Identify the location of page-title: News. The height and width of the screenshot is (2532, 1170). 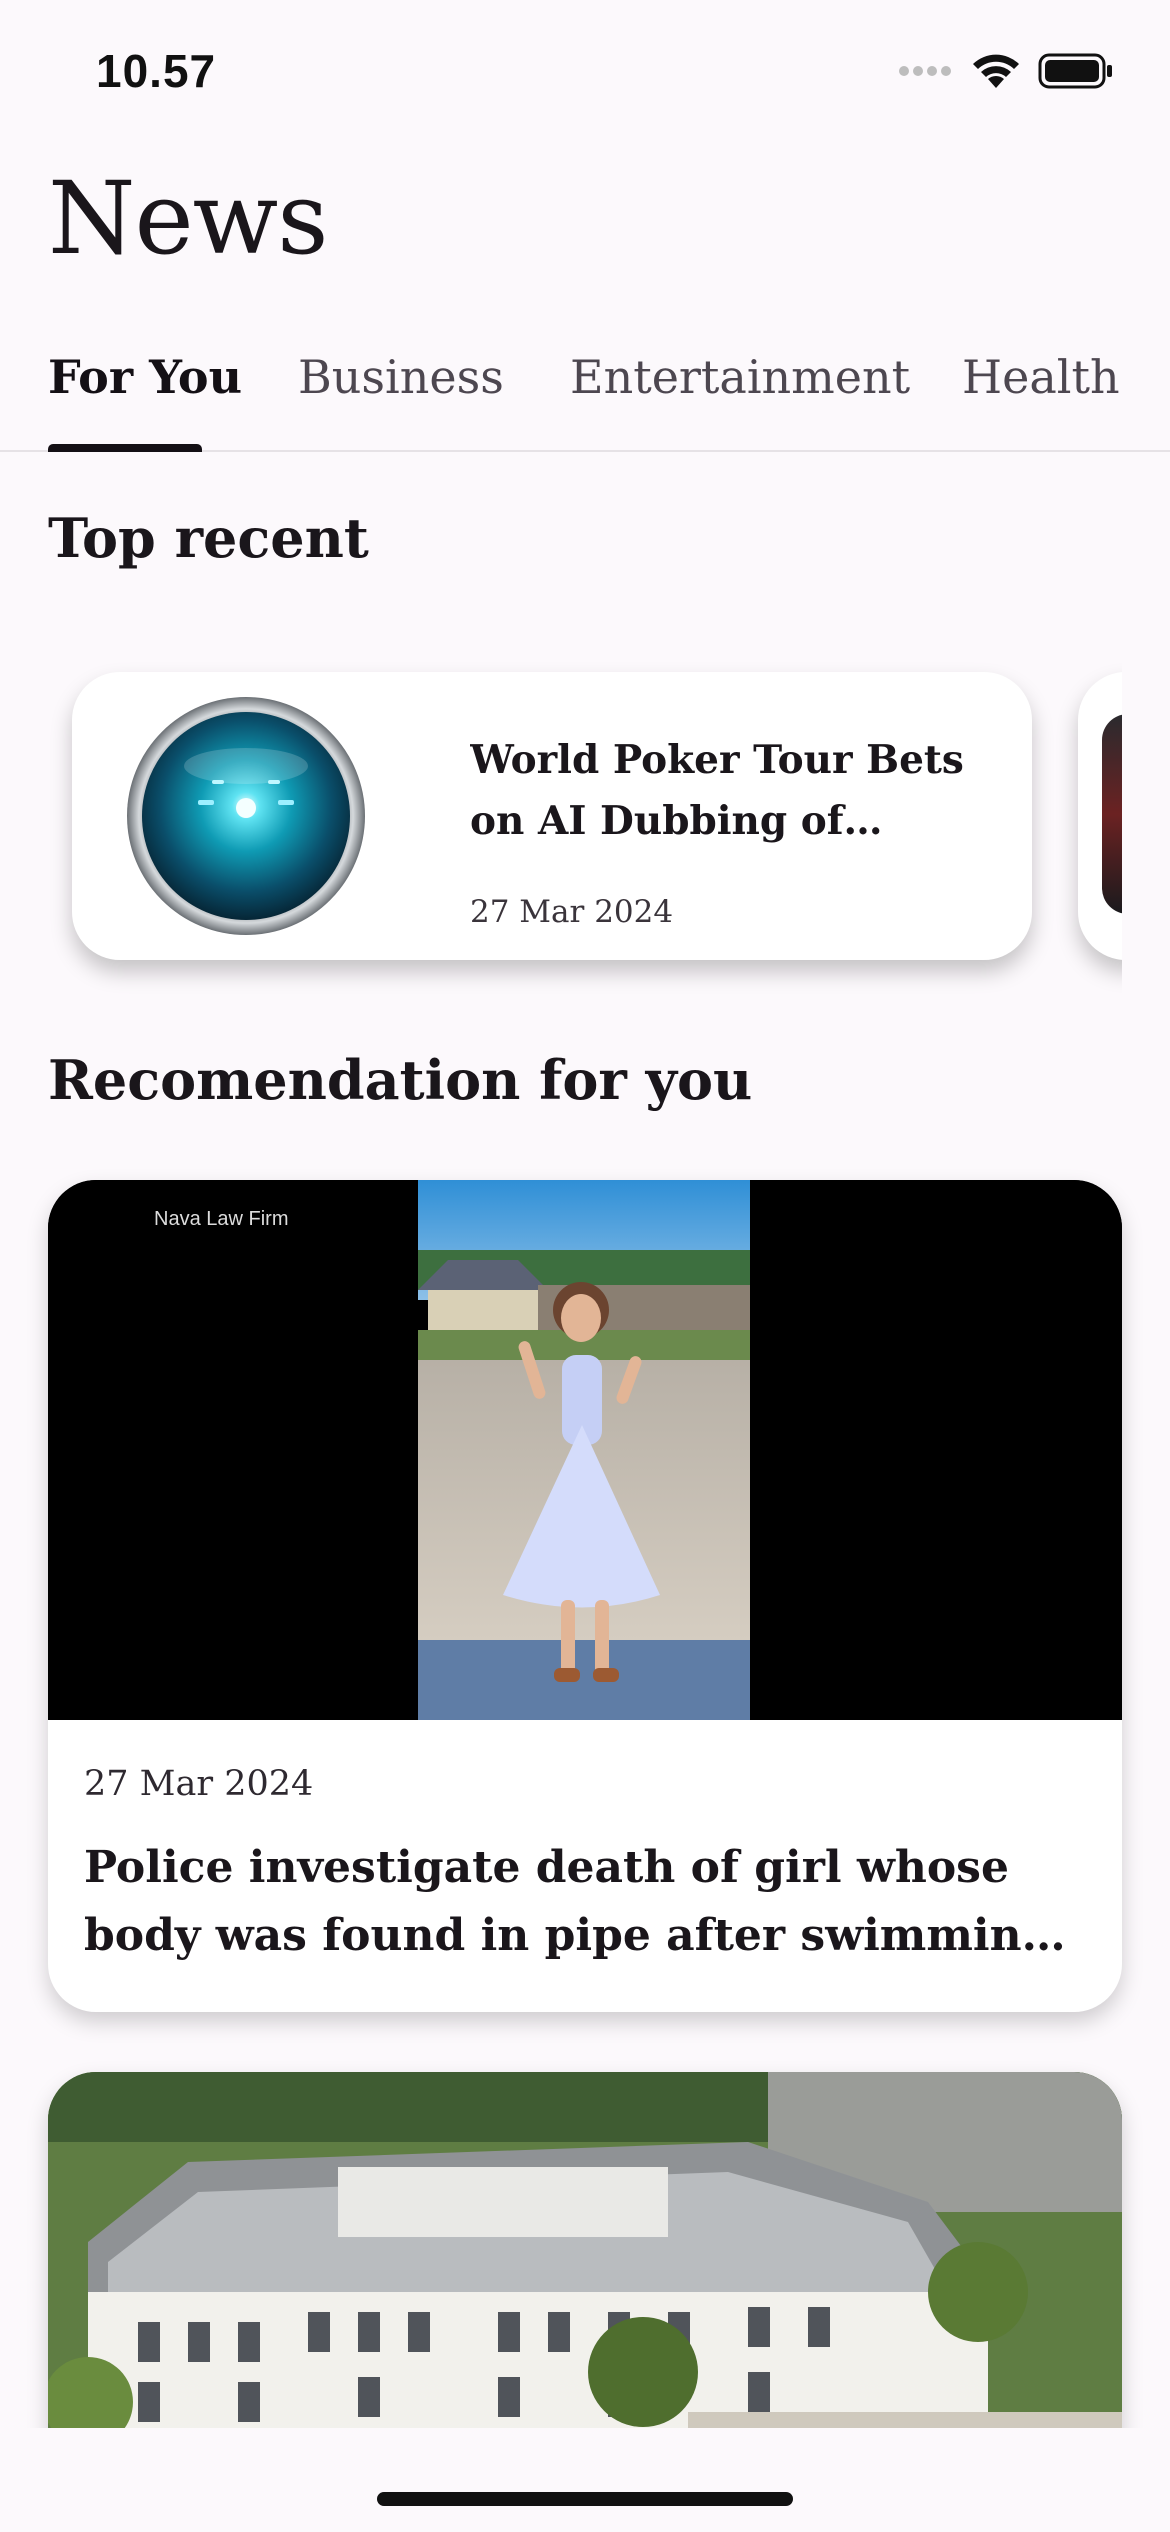
(188, 218).